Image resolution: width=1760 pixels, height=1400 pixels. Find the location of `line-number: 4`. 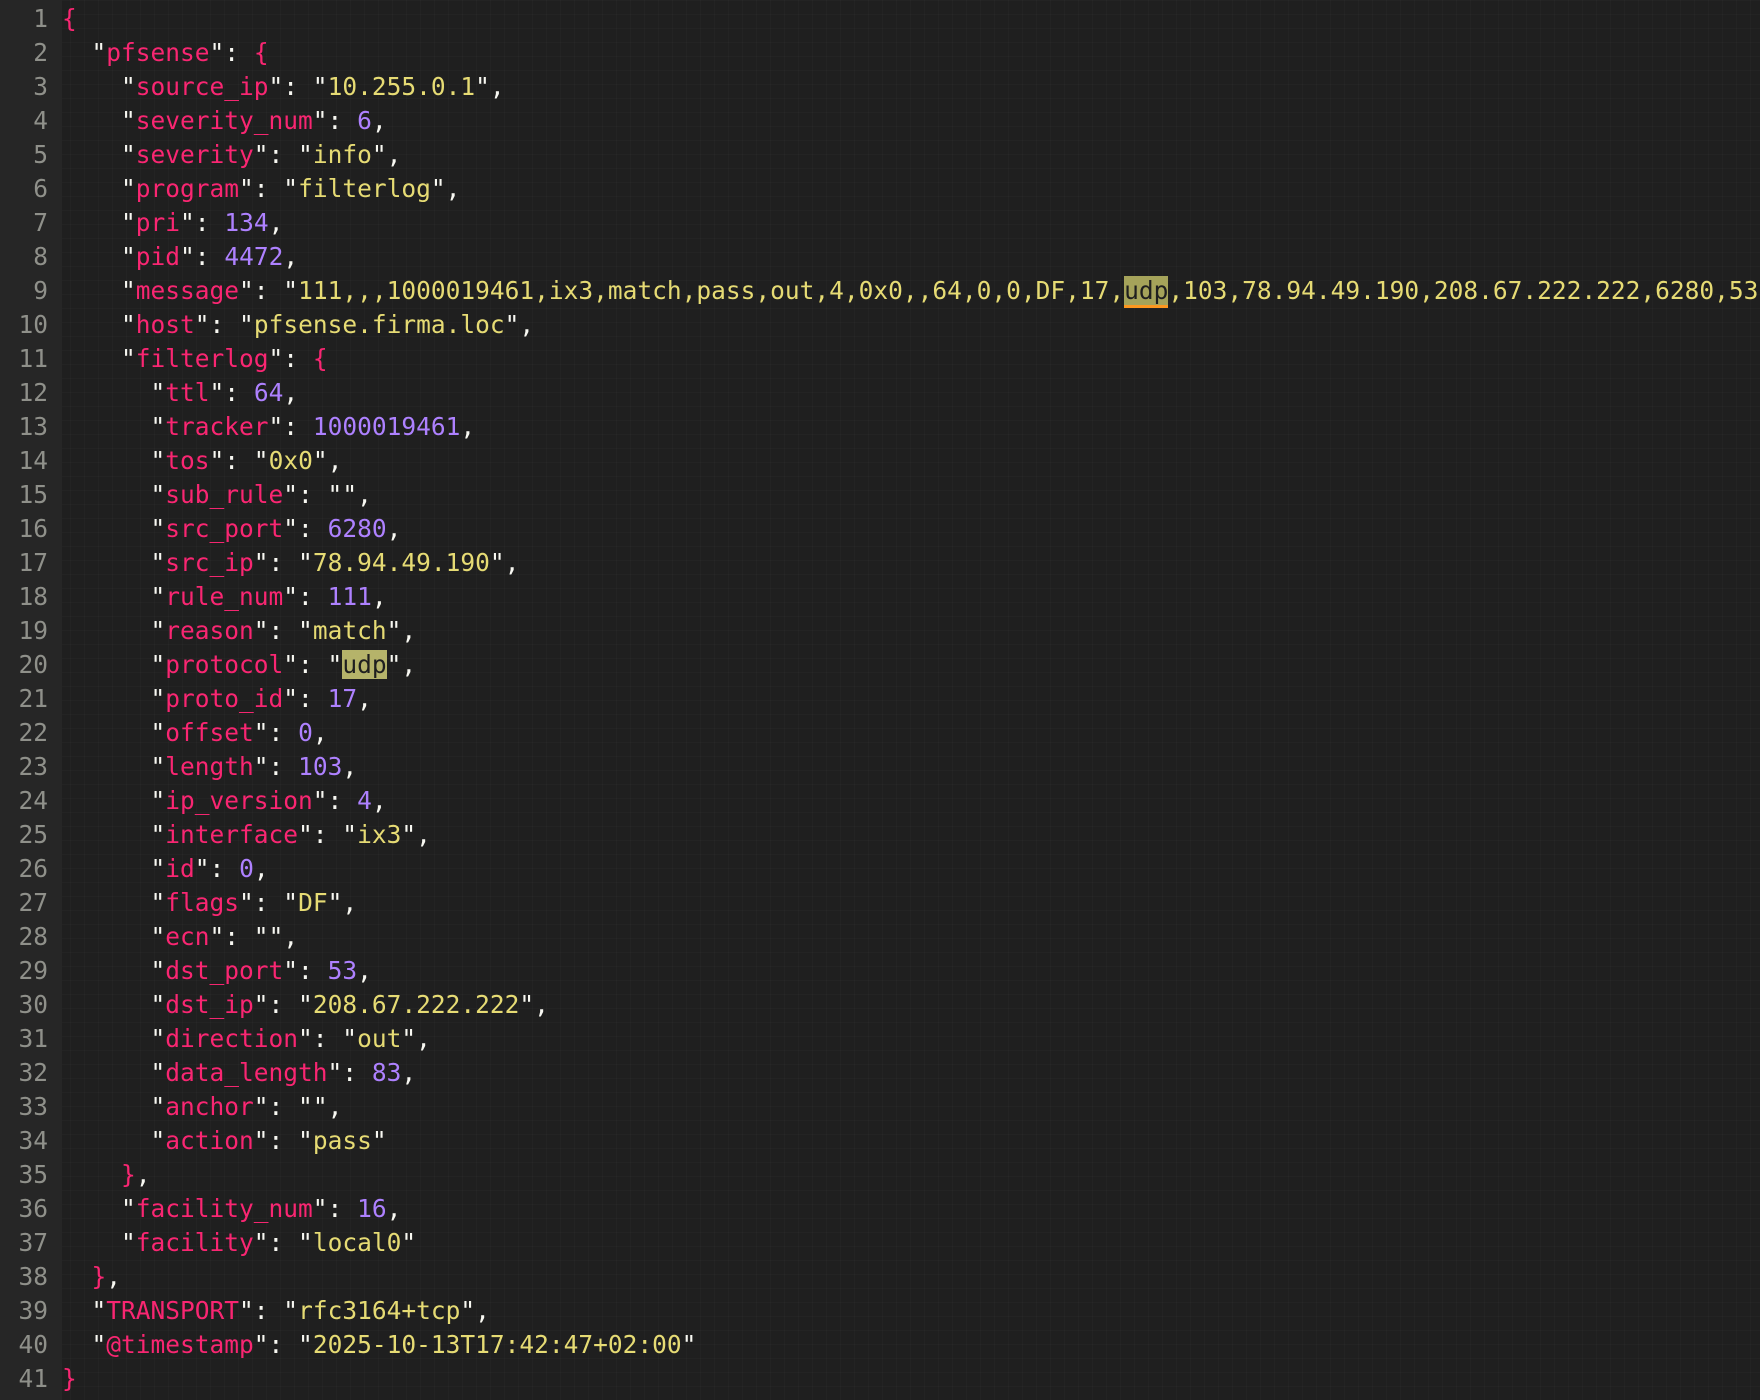

line-number: 4 is located at coordinates (40, 120).